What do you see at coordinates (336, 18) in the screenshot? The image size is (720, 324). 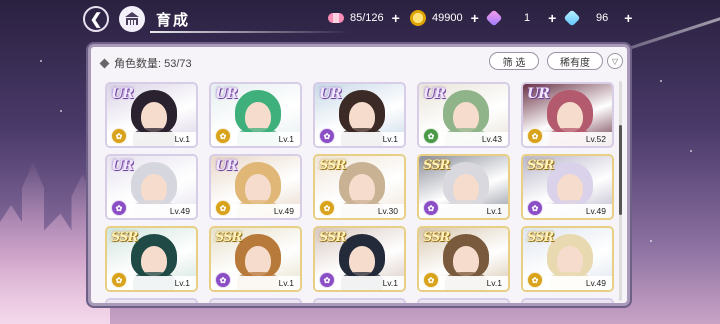 I see `candy-icon` at bounding box center [336, 18].